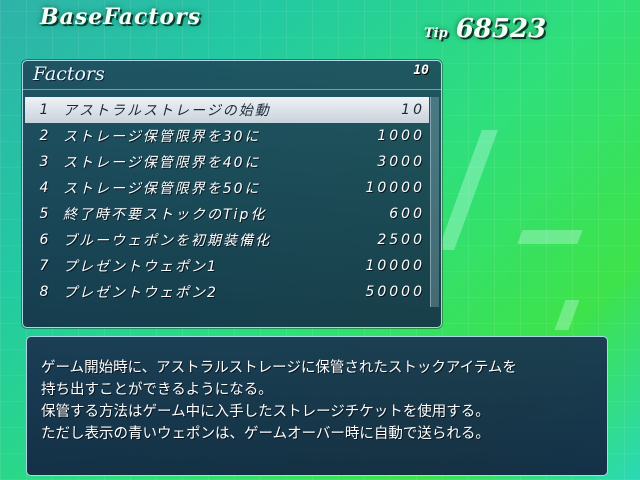 The height and width of the screenshot is (480, 640). What do you see at coordinates (227, 266) in the screenshot?
I see `factor-row: 7 プレゼントウェポン1 10000` at bounding box center [227, 266].